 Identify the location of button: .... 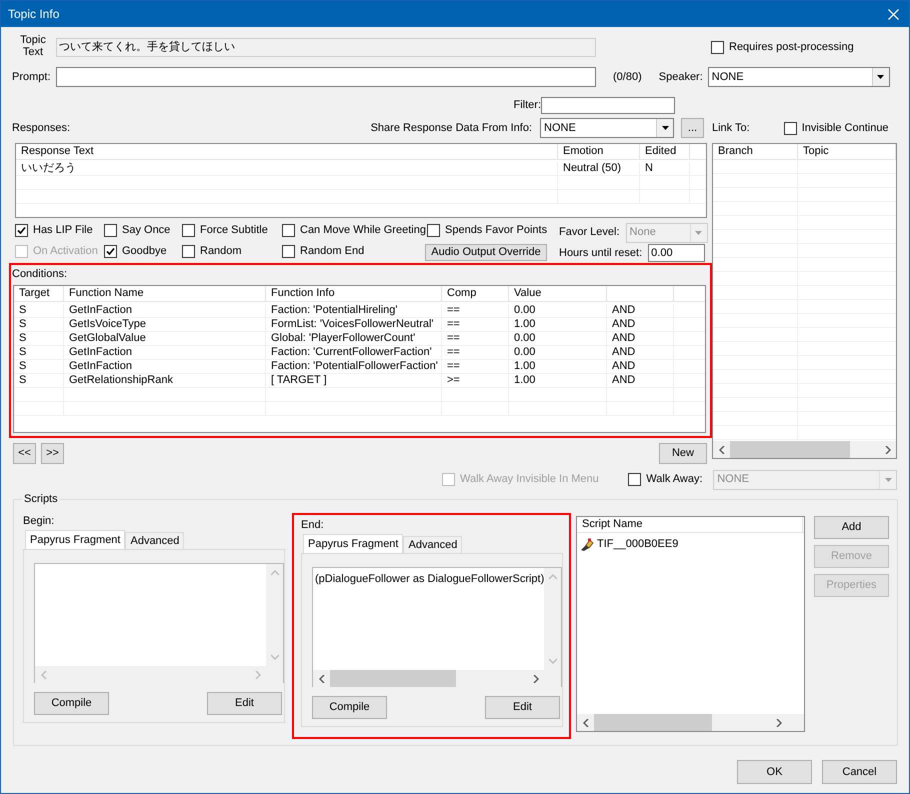
(692, 128).